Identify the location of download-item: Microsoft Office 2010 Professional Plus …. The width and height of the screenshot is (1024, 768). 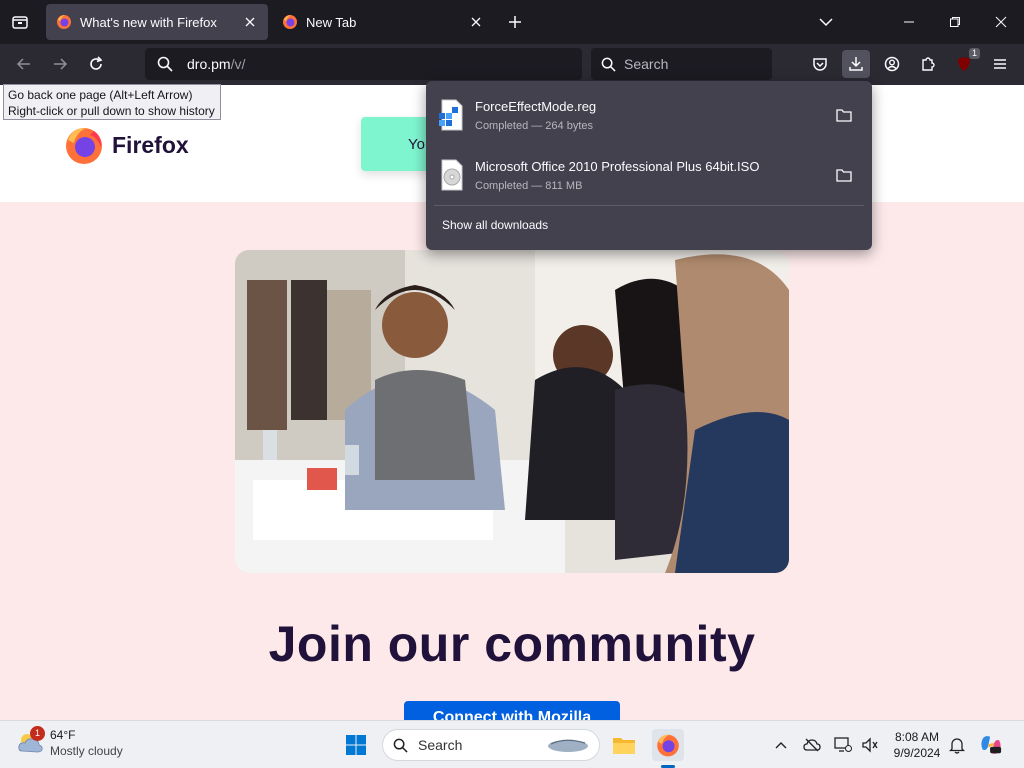
(649, 175).